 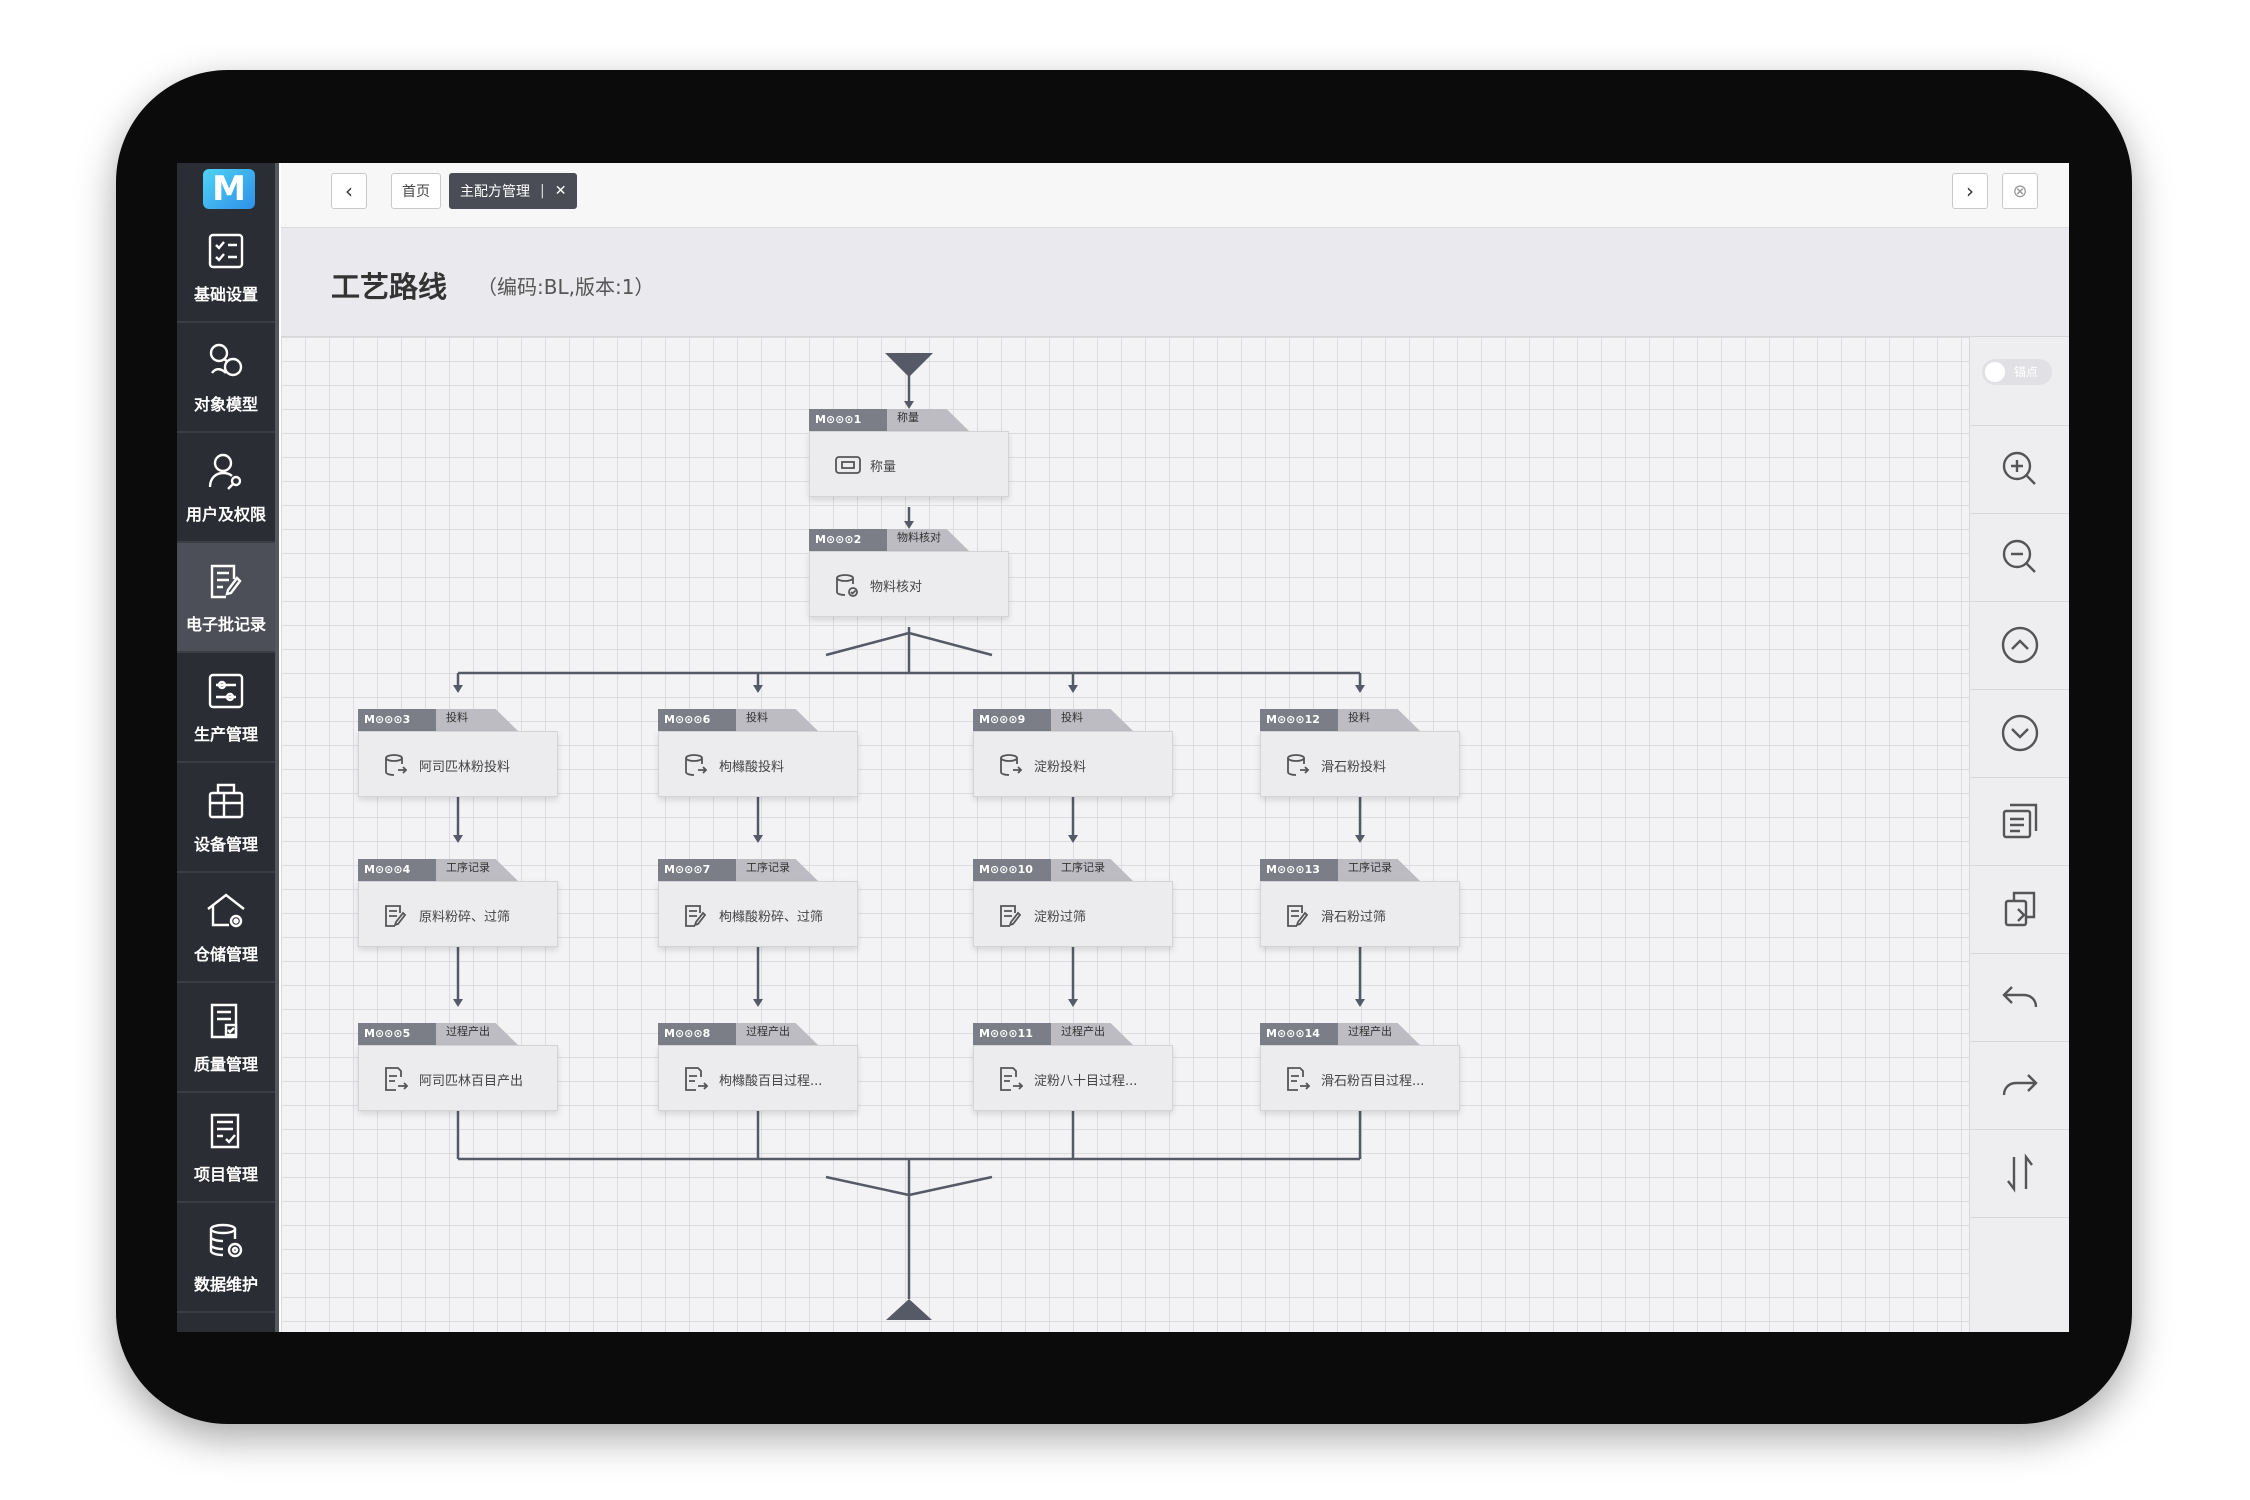 What do you see at coordinates (1299, 870) in the screenshot?
I see `node-code: M⊙⊙⊙13` at bounding box center [1299, 870].